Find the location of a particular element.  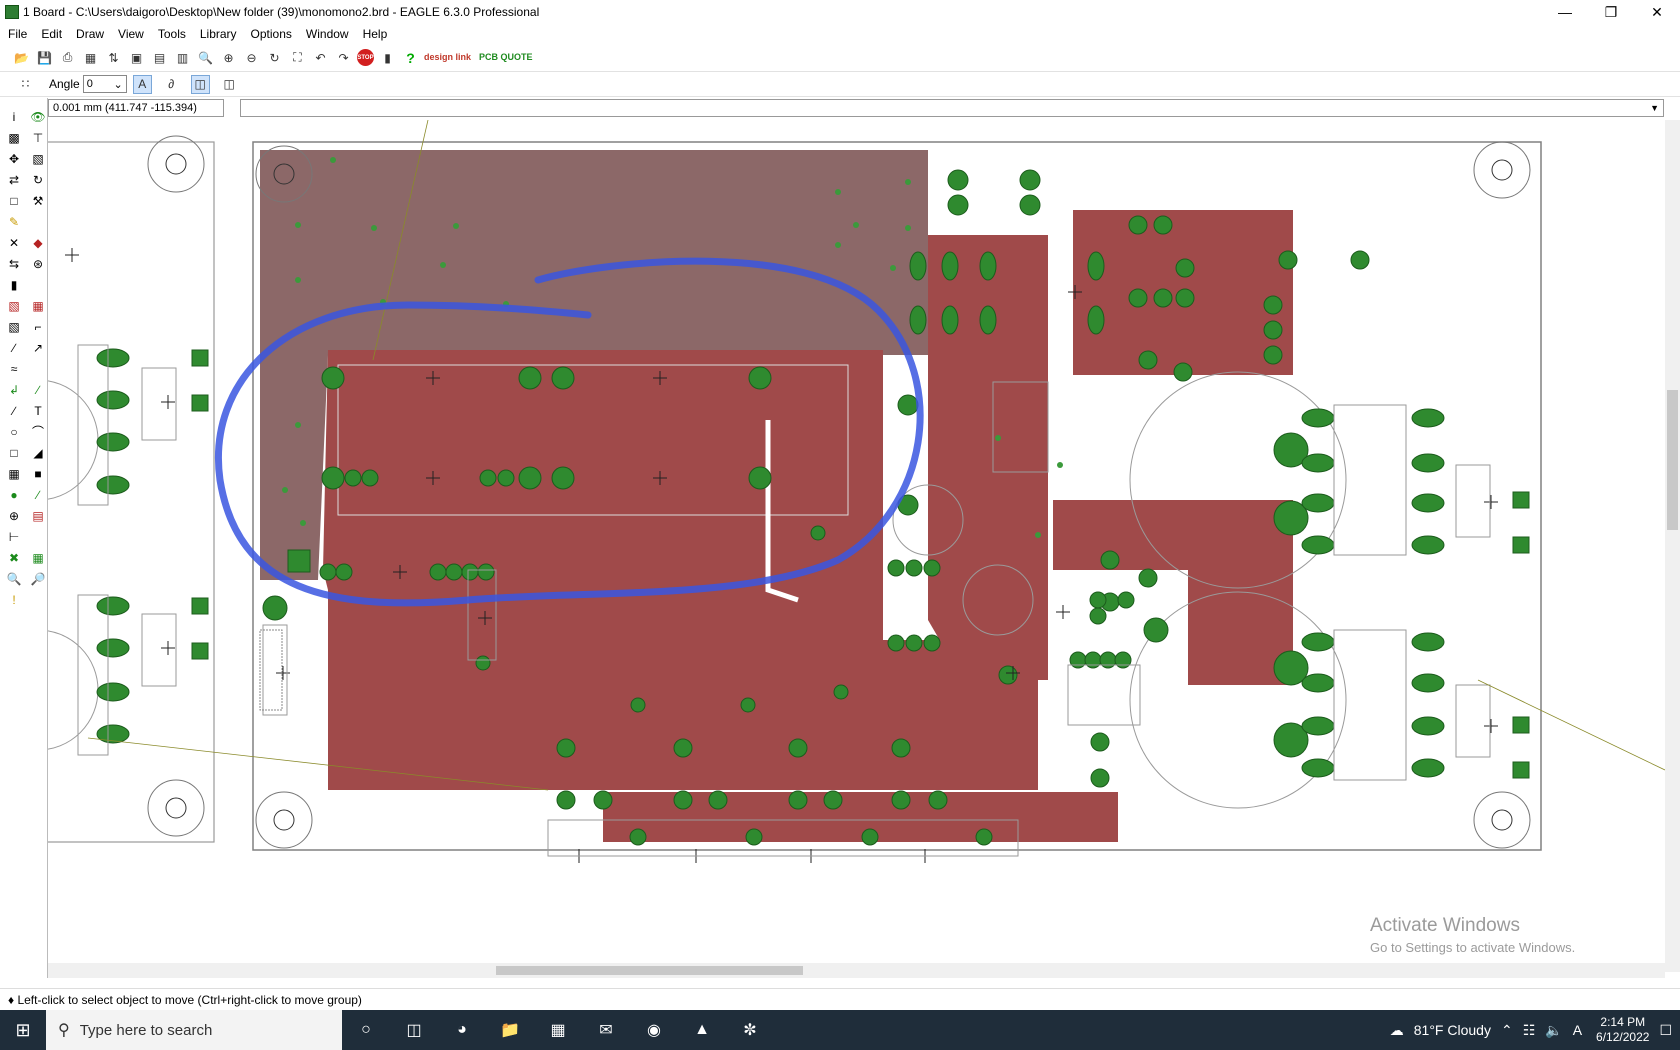

script-icon: ▤ is located at coordinates (159, 57).